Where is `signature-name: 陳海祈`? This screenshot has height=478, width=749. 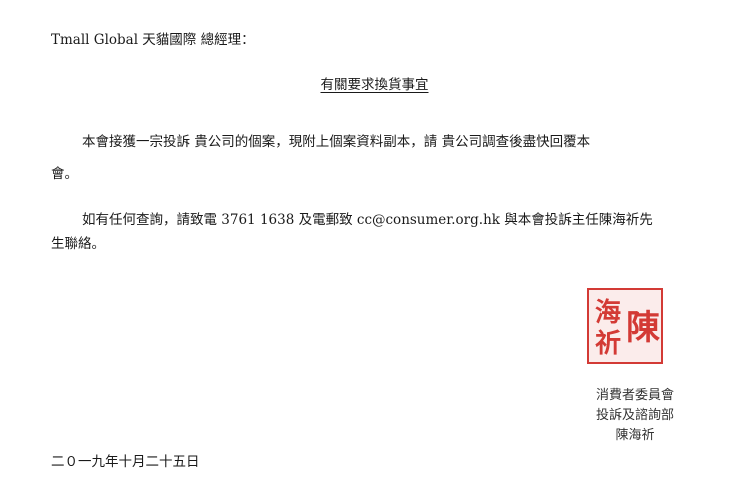
signature-name: 陳海祈 is located at coordinates (635, 435).